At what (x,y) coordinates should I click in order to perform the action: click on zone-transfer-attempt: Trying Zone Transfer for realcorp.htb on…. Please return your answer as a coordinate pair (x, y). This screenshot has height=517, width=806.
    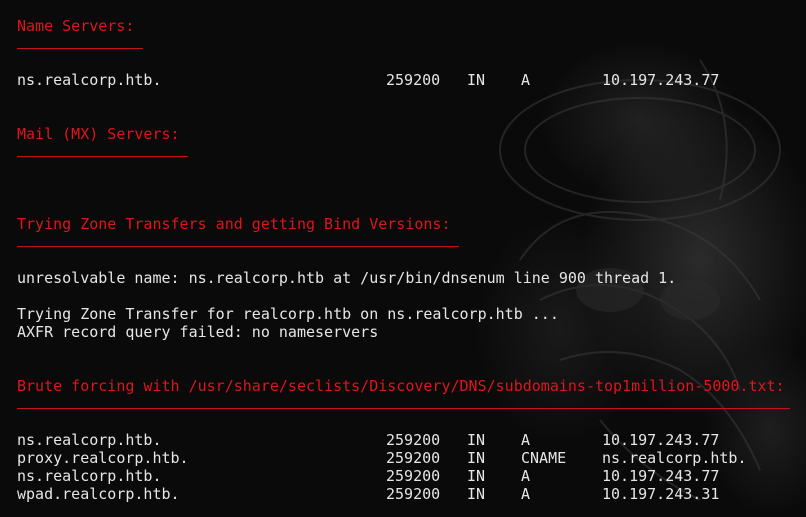
    Looking at the image, I should click on (288, 314).